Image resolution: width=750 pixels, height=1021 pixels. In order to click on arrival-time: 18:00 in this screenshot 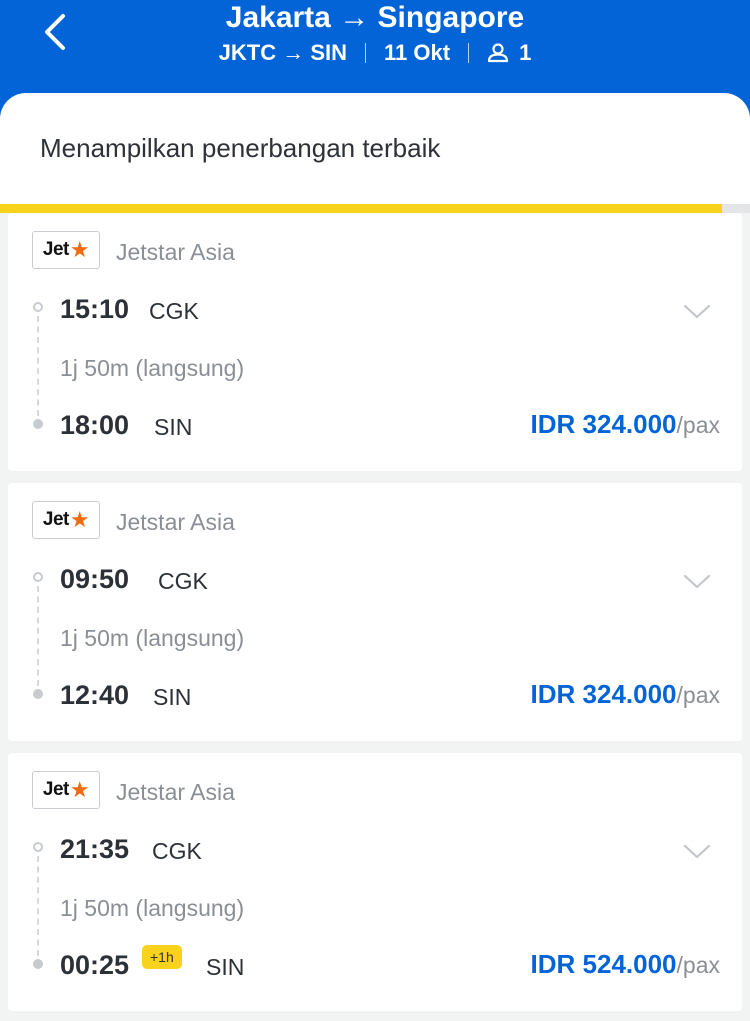, I will do `click(95, 425)`.